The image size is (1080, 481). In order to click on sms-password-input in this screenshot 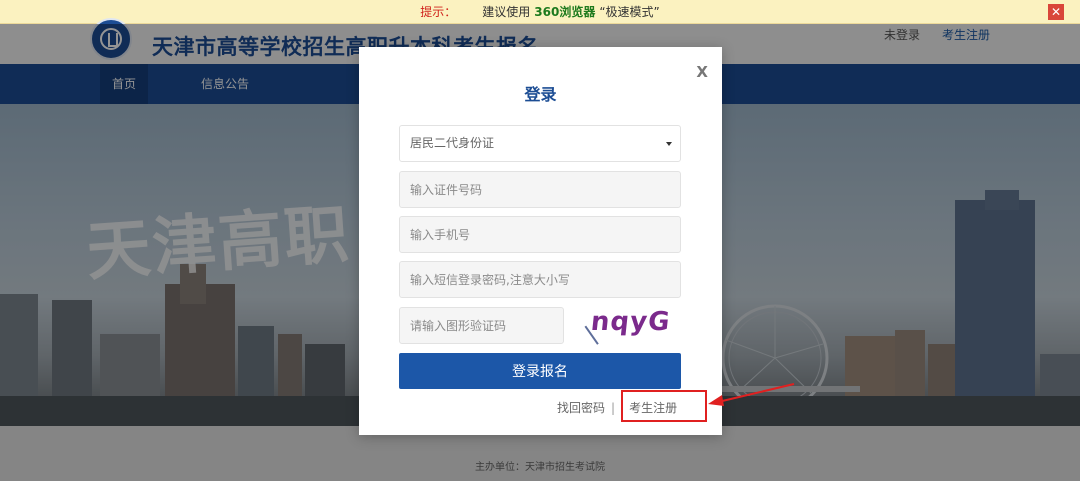, I will do `click(540, 279)`.